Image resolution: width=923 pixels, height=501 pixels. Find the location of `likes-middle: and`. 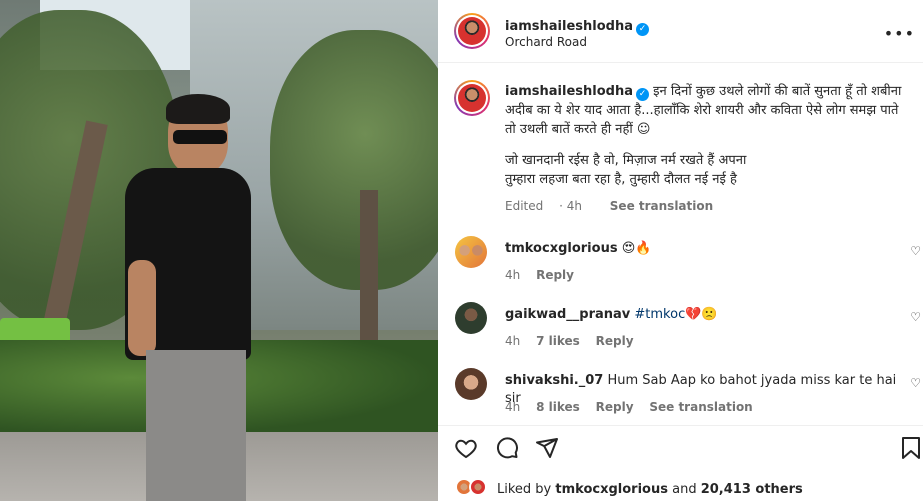

likes-middle: and is located at coordinates (684, 489).